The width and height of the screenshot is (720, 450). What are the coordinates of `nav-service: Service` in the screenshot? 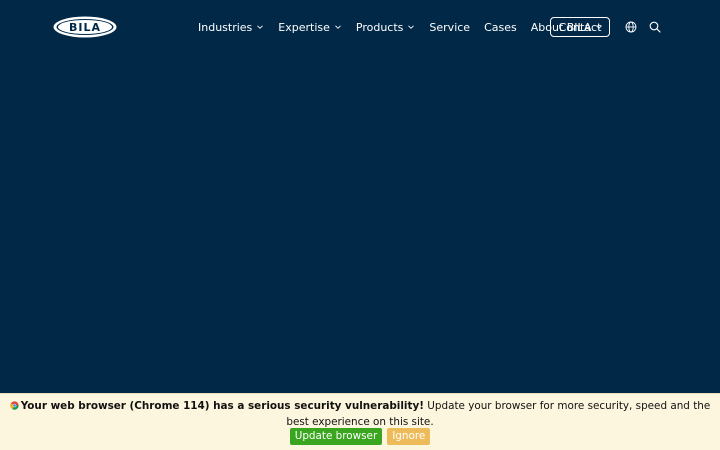 It's located at (449, 27).